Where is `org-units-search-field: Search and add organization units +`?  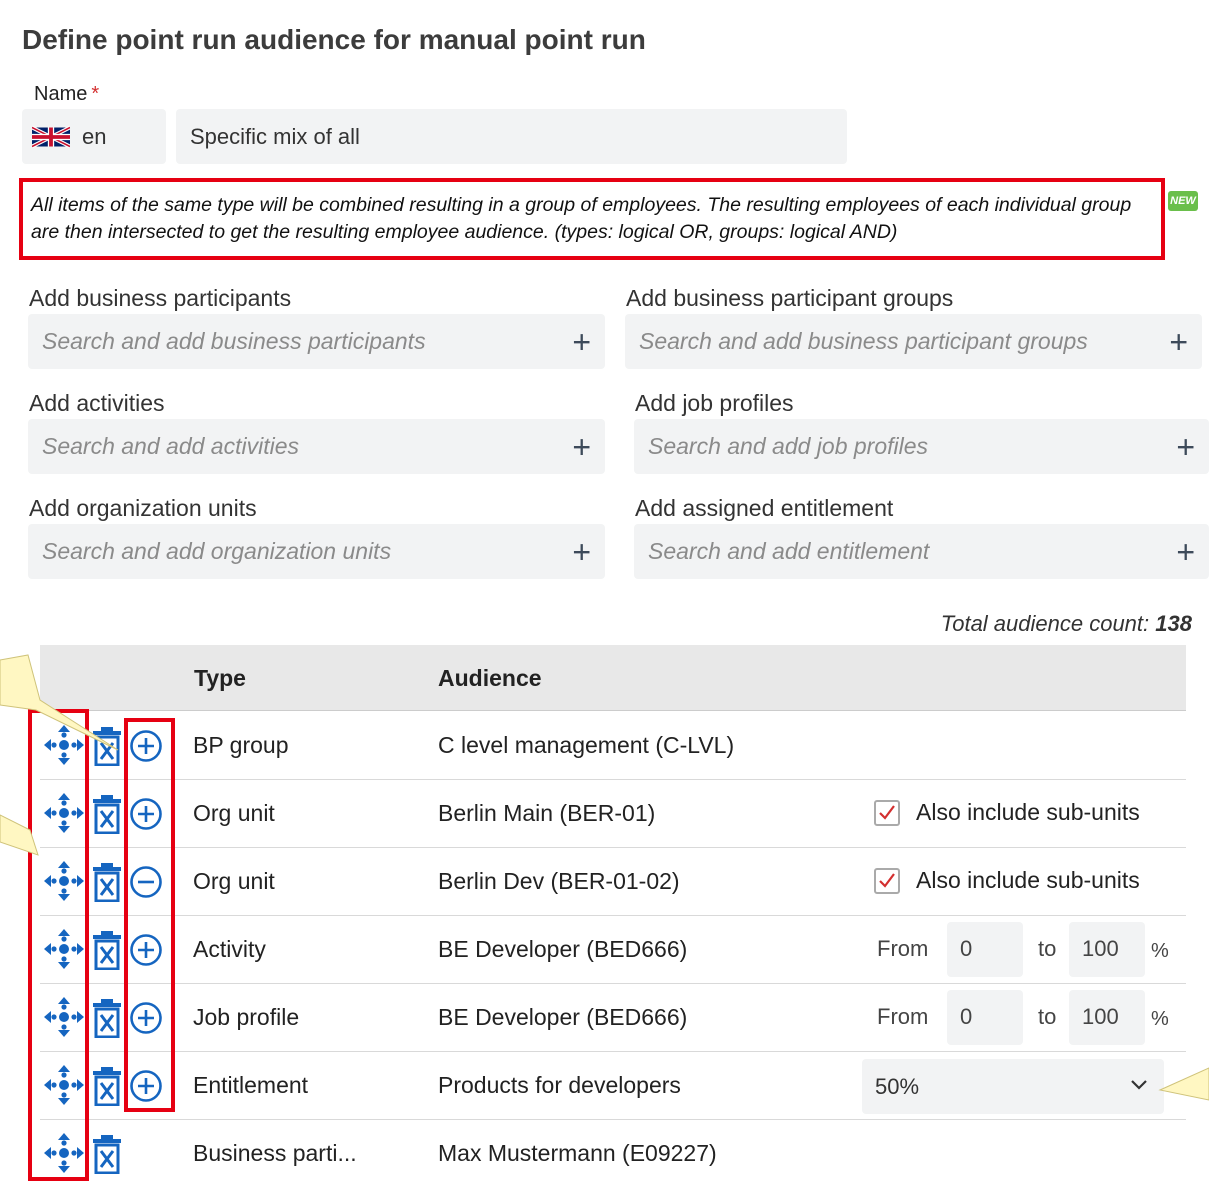 org-units-search-field: Search and add organization units + is located at coordinates (316, 551).